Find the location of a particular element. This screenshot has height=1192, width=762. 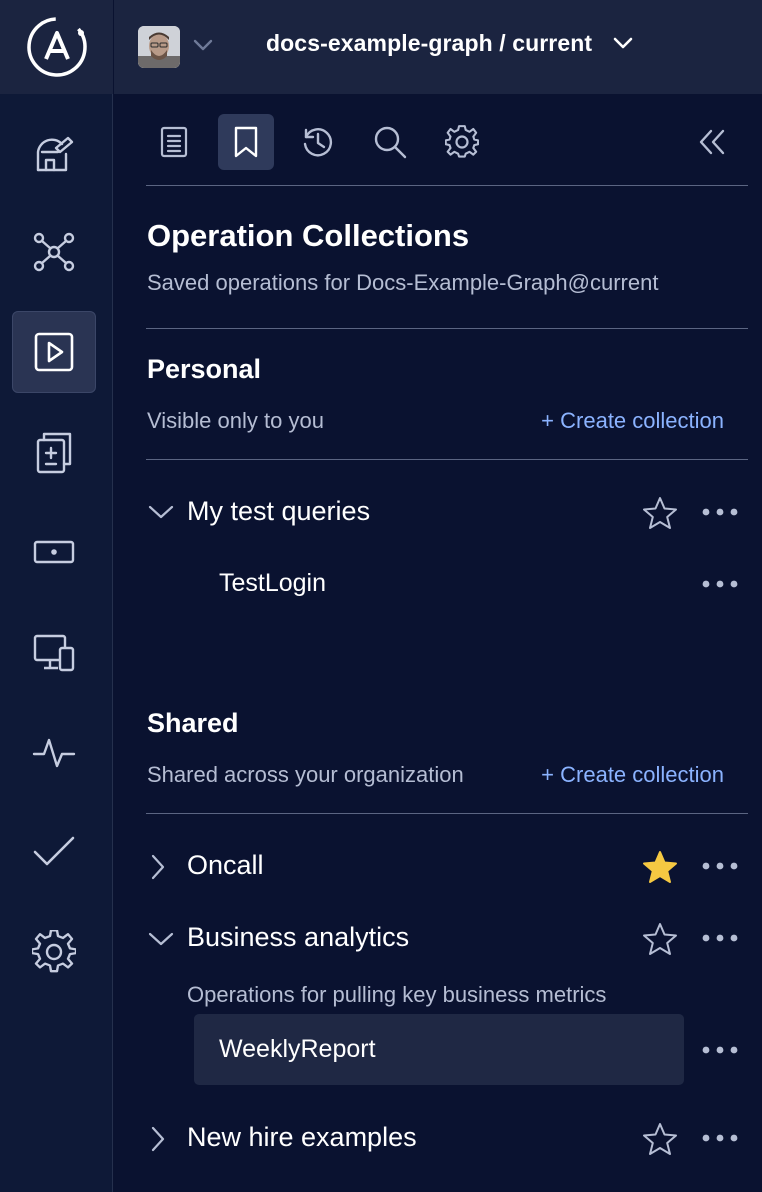

nav-checks is located at coordinates (54, 852).